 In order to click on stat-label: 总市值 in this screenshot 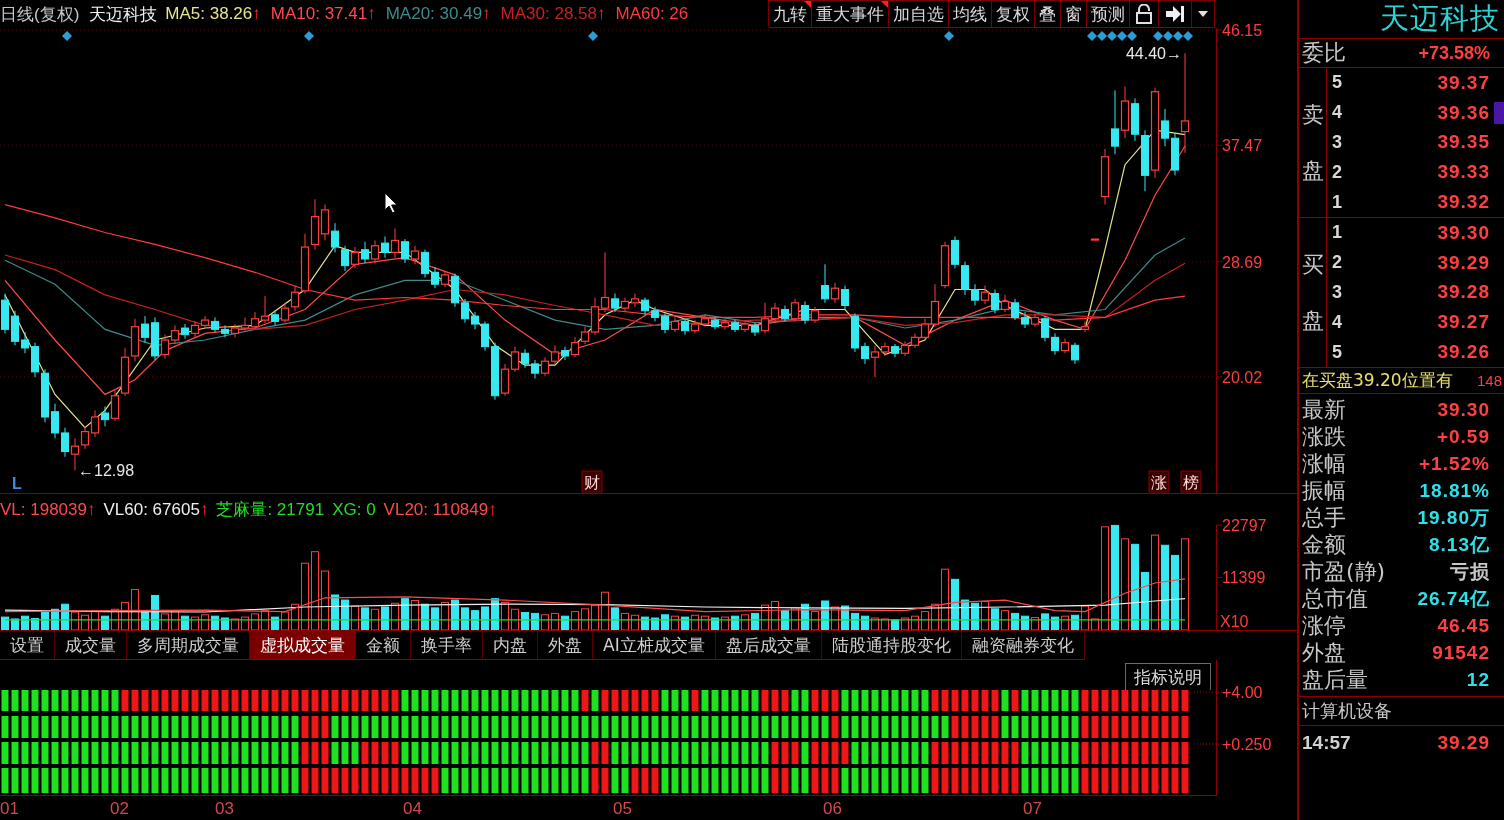, I will do `click(1335, 598)`.